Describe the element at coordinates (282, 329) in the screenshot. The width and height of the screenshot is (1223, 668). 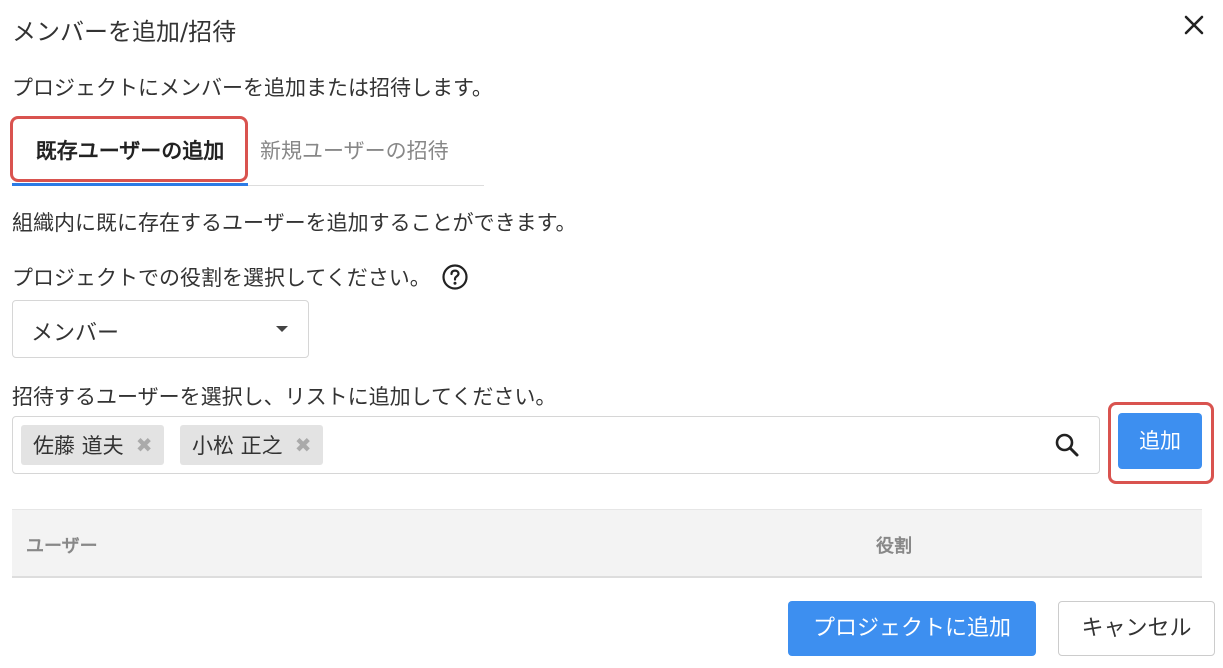
I see `caret-down-icon` at that location.